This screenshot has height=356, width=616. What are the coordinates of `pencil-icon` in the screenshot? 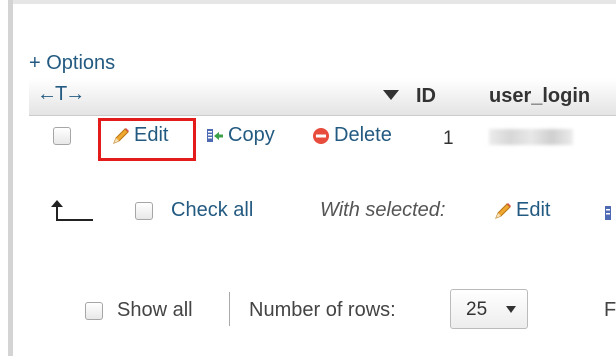 It's located at (503, 211).